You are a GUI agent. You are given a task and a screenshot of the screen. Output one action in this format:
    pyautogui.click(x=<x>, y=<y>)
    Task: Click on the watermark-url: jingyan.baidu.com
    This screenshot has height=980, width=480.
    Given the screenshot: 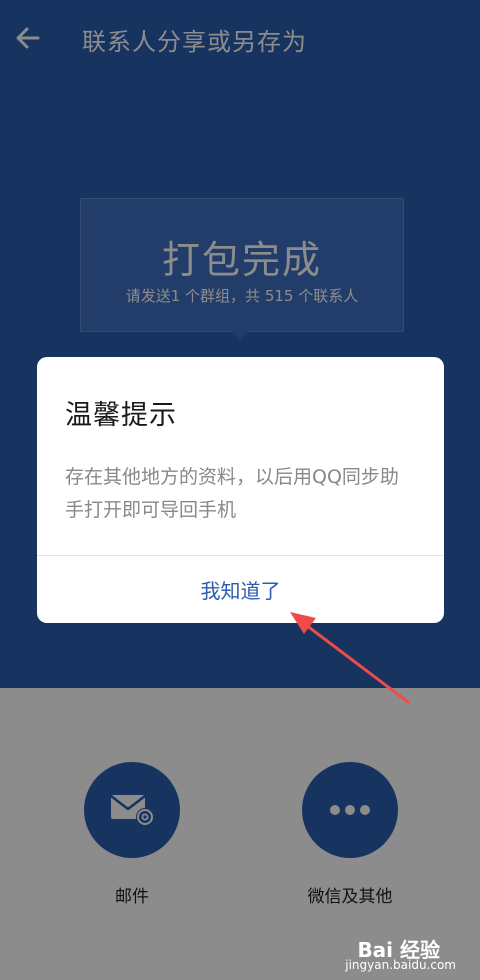 What is the action you would take?
    pyautogui.click(x=400, y=965)
    